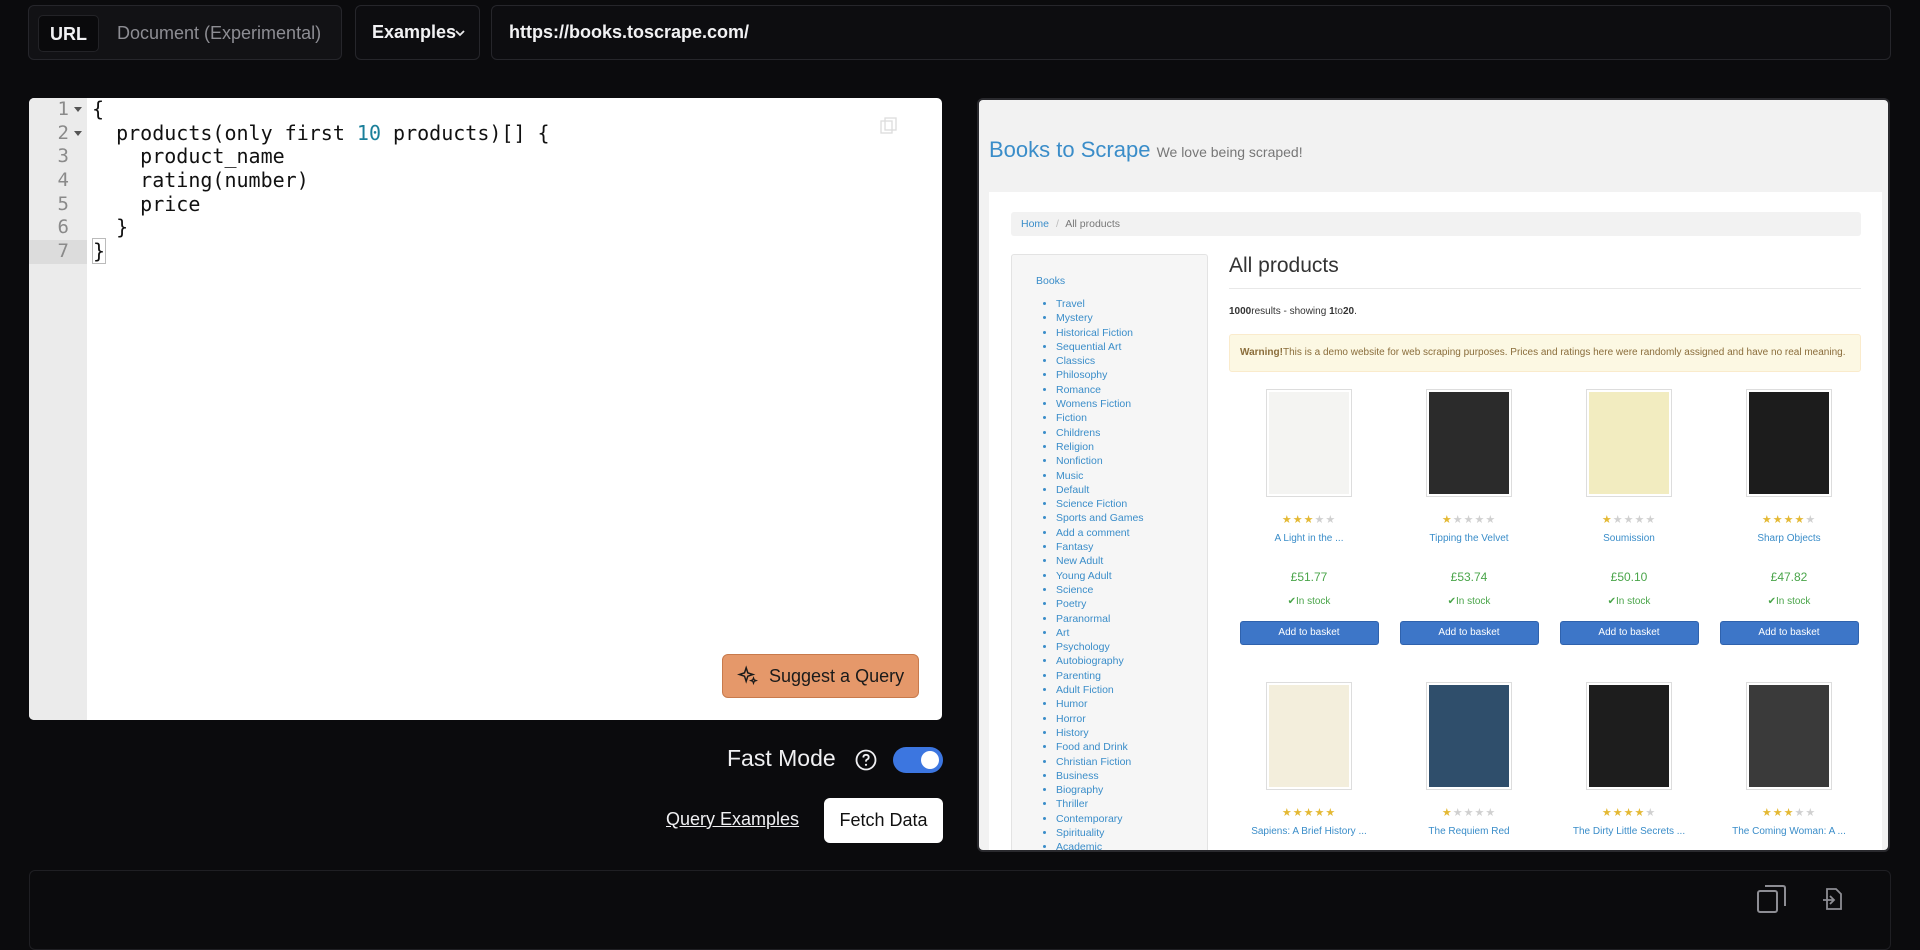  Describe the element at coordinates (1348, 311) in the screenshot. I see `results-to: 20` at that location.